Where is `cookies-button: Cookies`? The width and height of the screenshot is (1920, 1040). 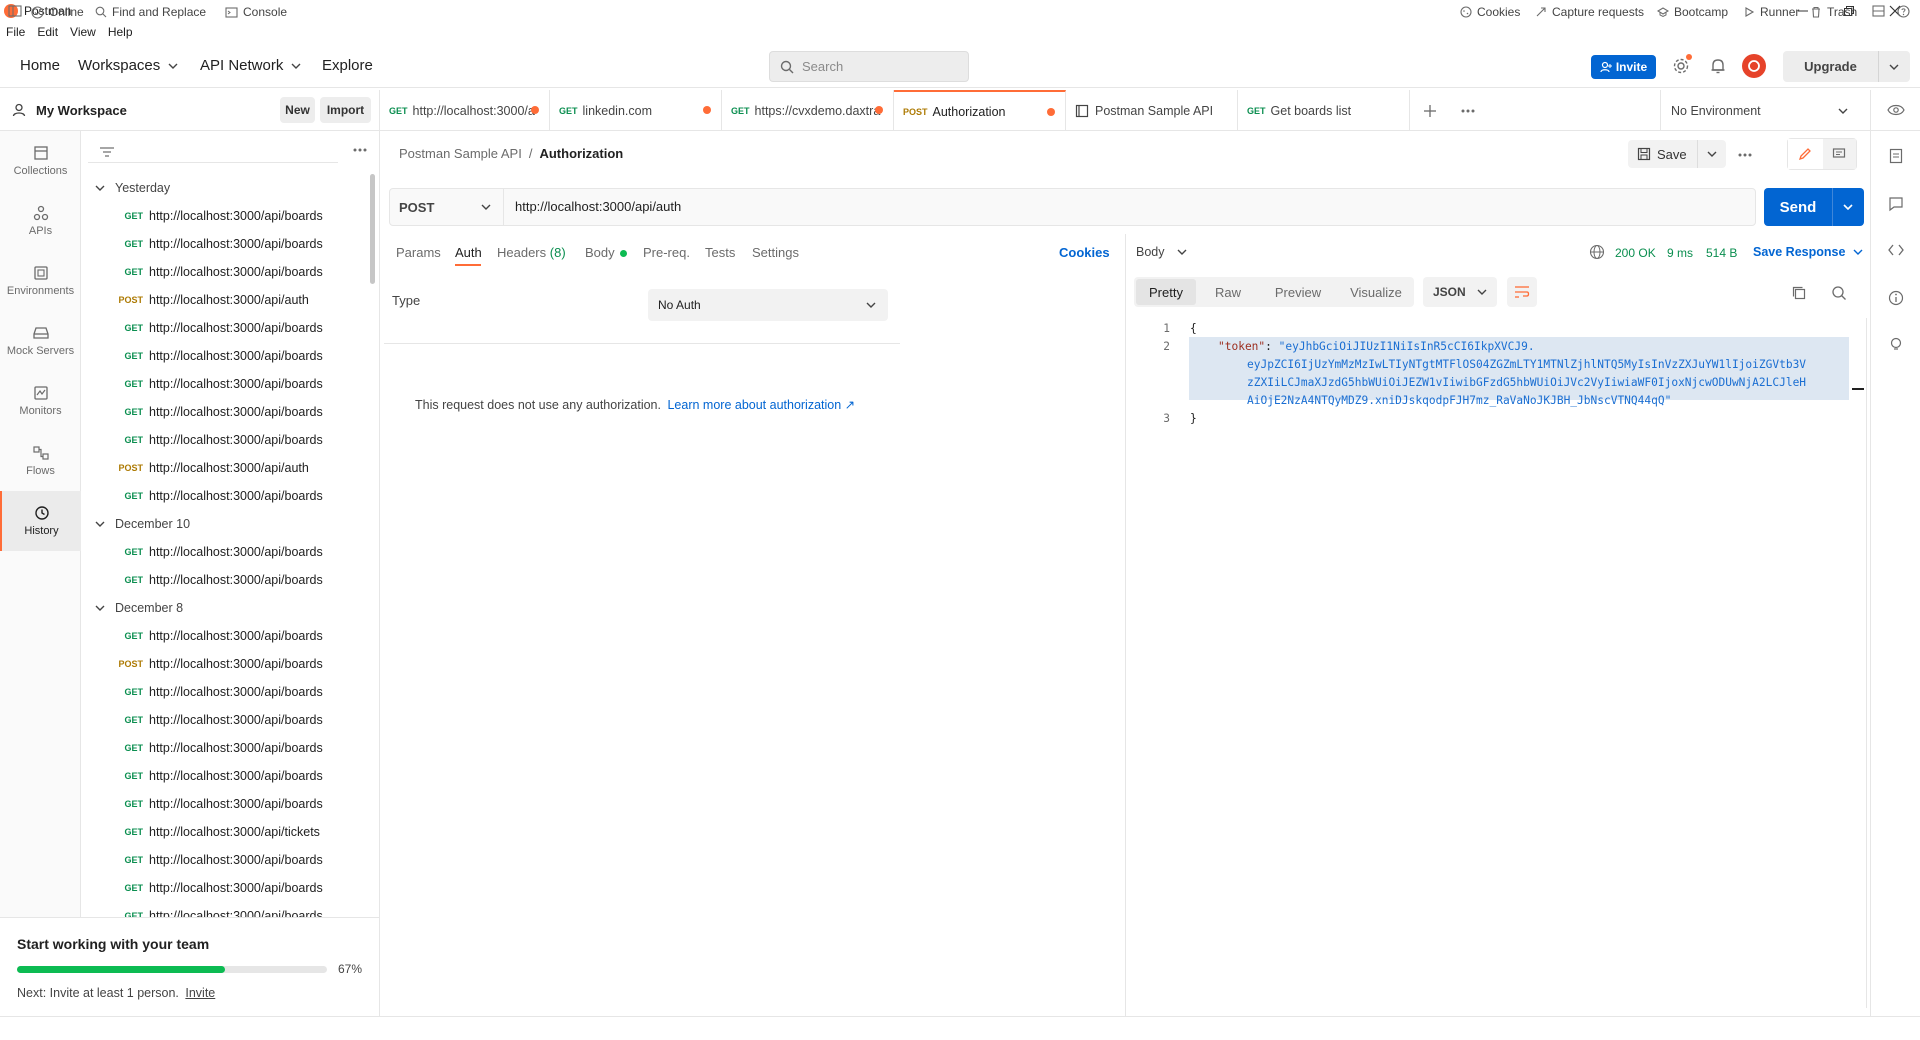 cookies-button: Cookies is located at coordinates (1490, 12).